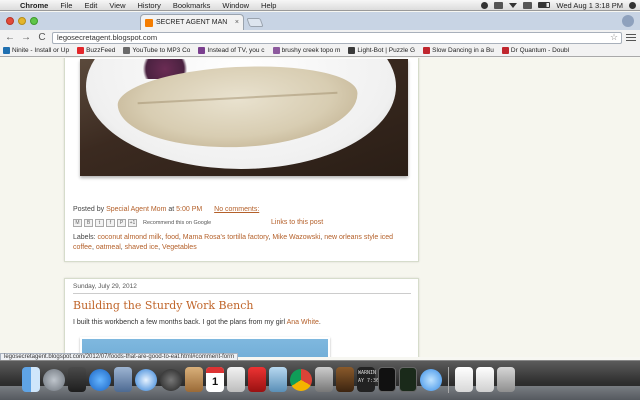 Image resolution: width=640 pixels, height=400 pixels. Describe the element at coordinates (26, 38) in the screenshot. I see `forward-button: →` at that location.